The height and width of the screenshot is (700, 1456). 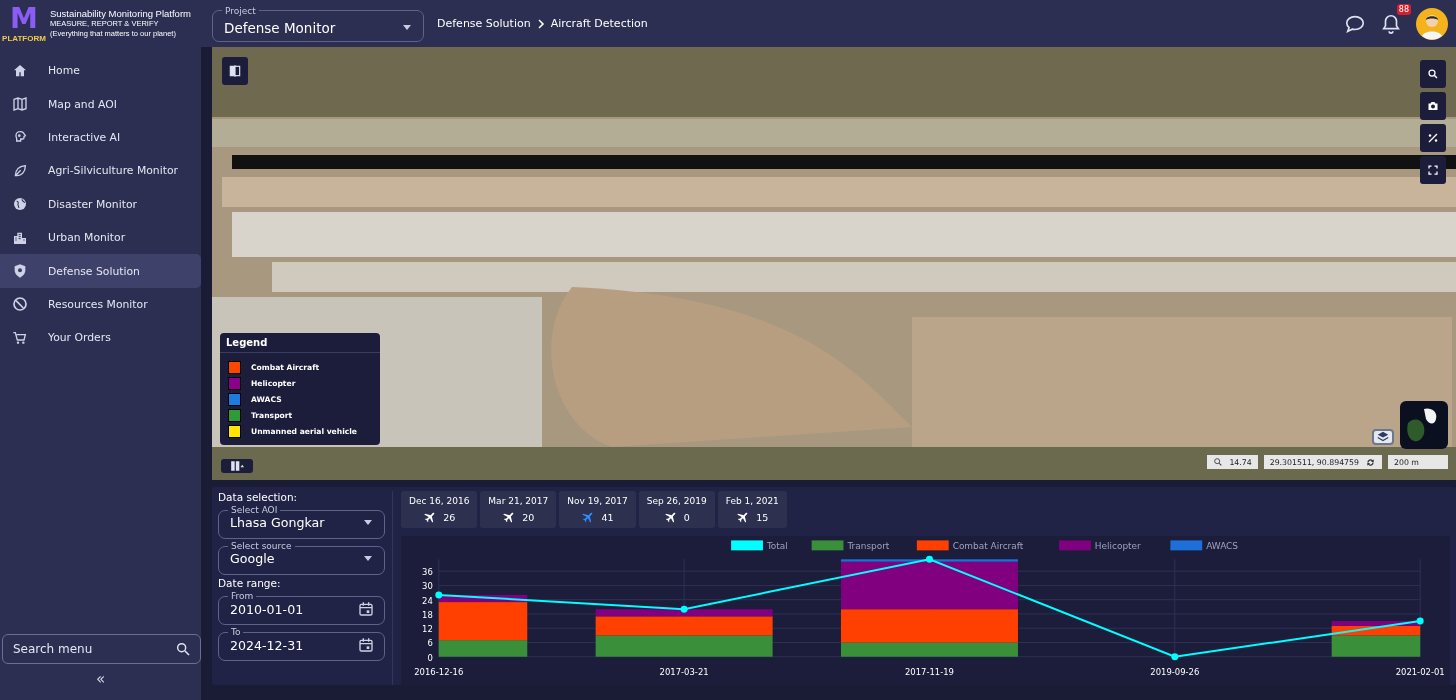 What do you see at coordinates (20, 170) in the screenshot?
I see `leaf-icon` at bounding box center [20, 170].